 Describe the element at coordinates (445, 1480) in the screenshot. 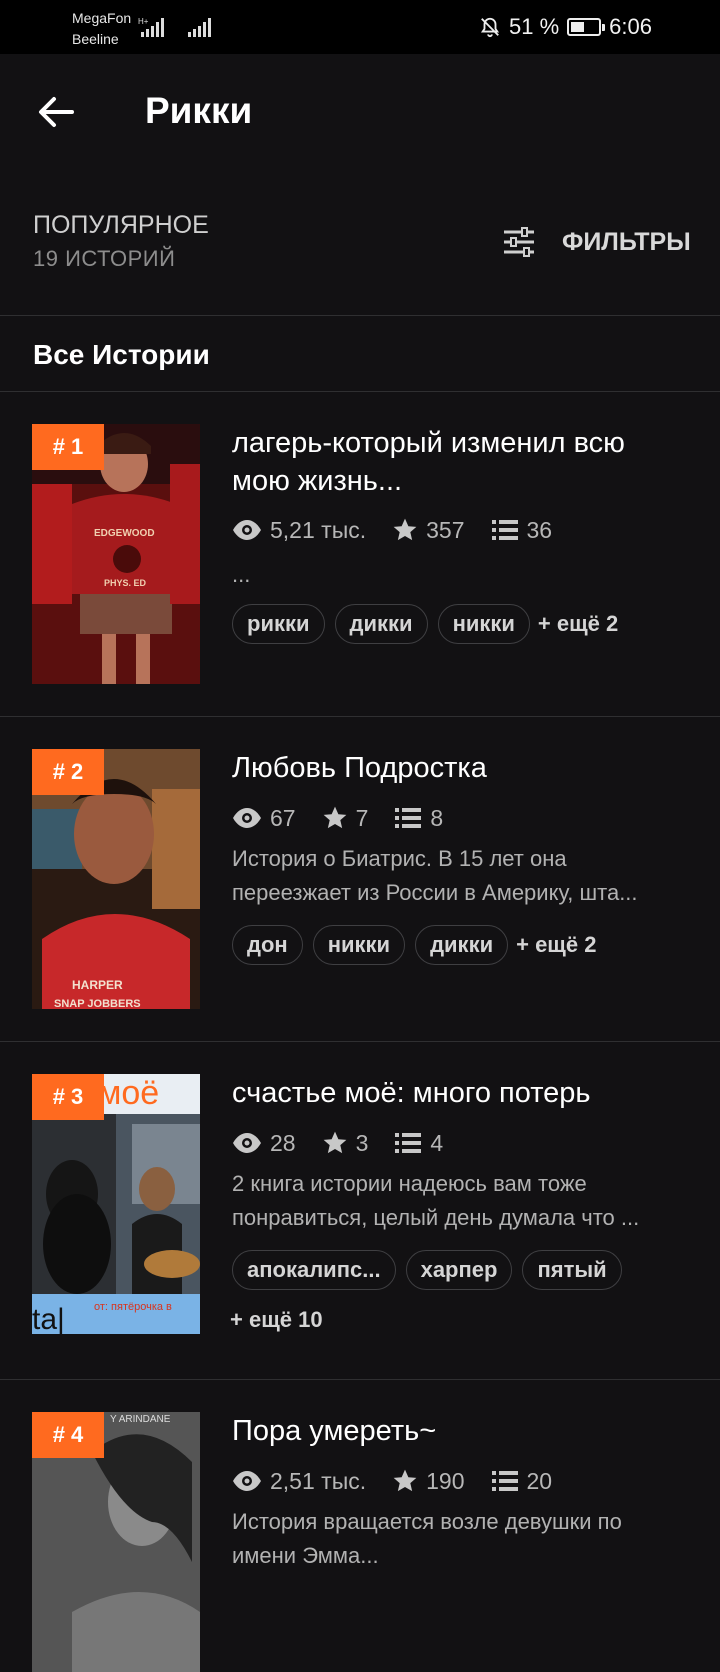

I see `votes-count: 190` at that location.